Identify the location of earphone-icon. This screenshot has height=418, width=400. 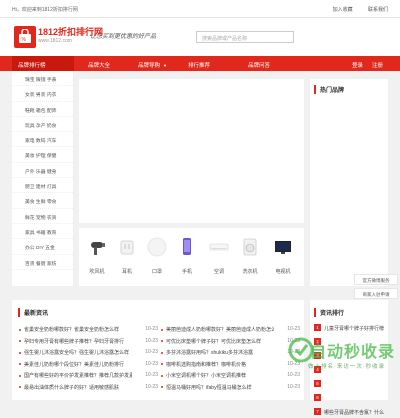
(127, 247).